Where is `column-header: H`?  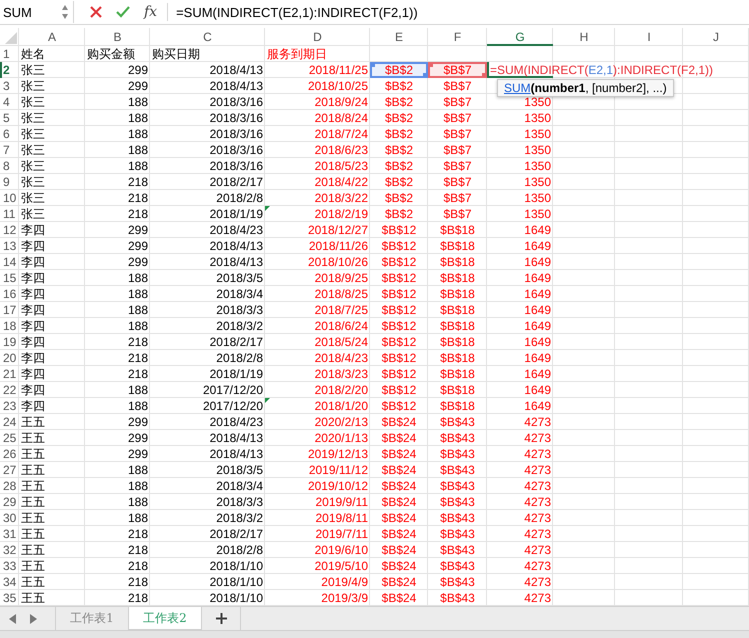 column-header: H is located at coordinates (584, 37).